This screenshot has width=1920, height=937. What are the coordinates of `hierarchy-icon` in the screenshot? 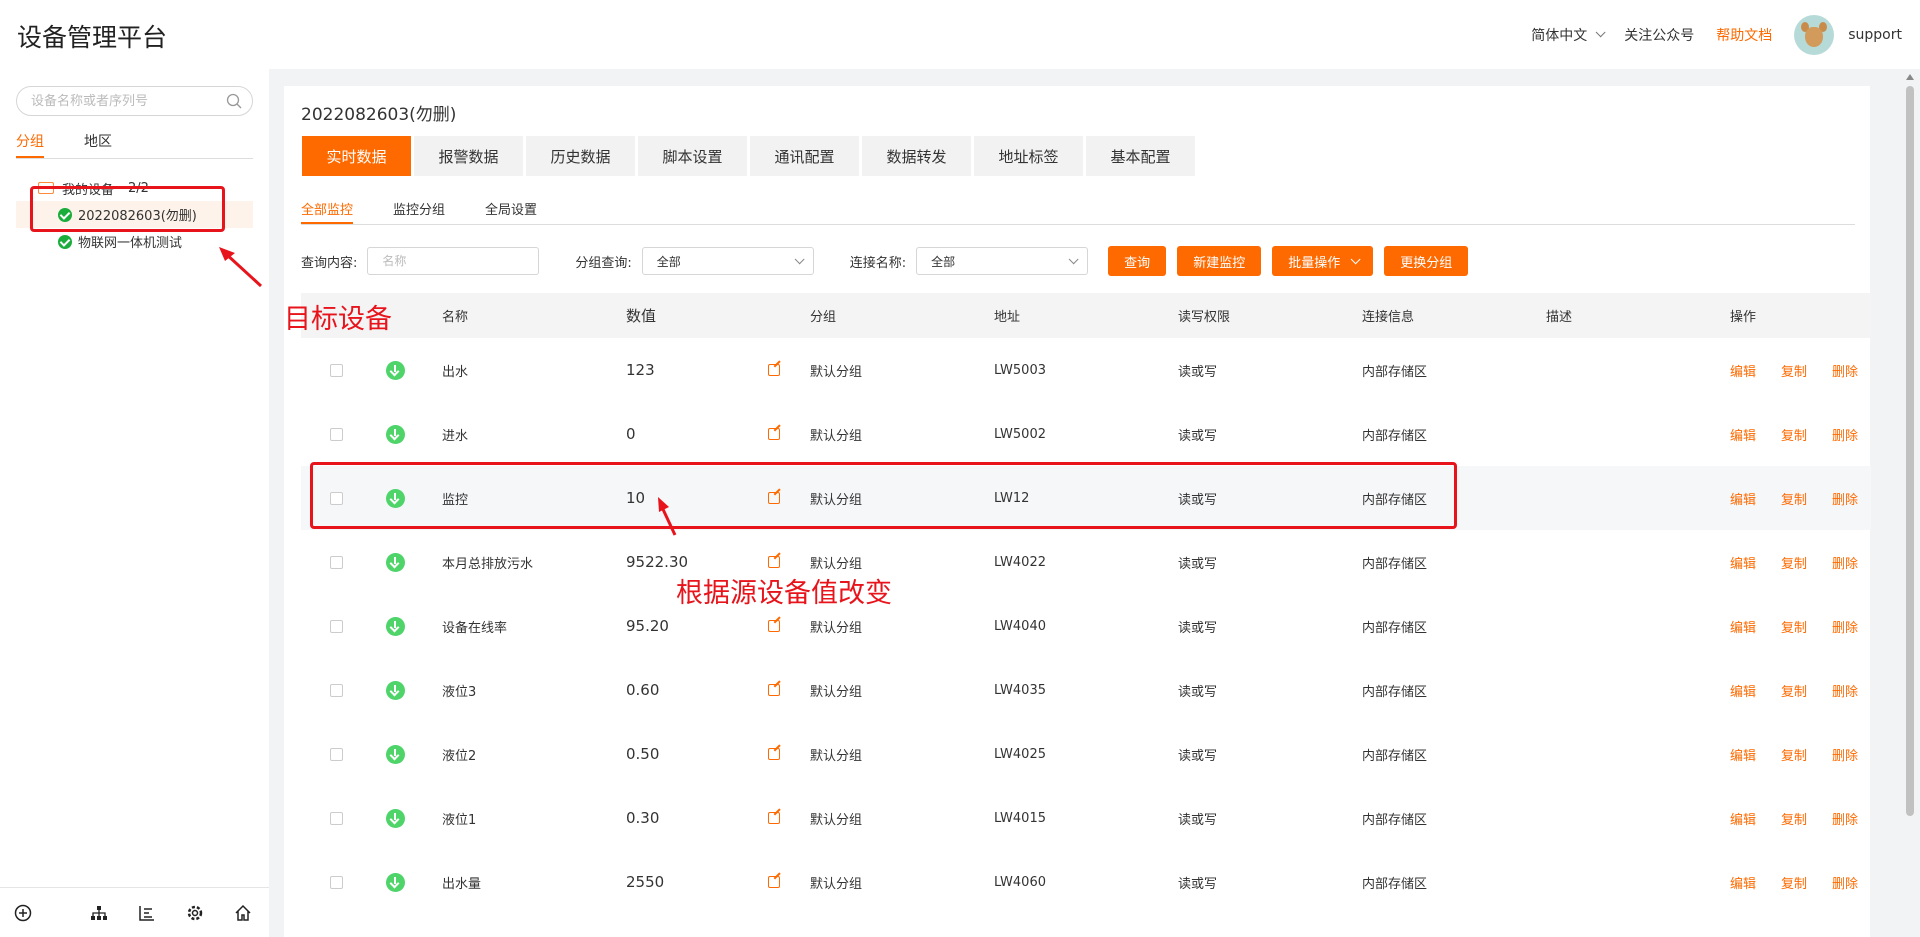 It's located at (99, 913).